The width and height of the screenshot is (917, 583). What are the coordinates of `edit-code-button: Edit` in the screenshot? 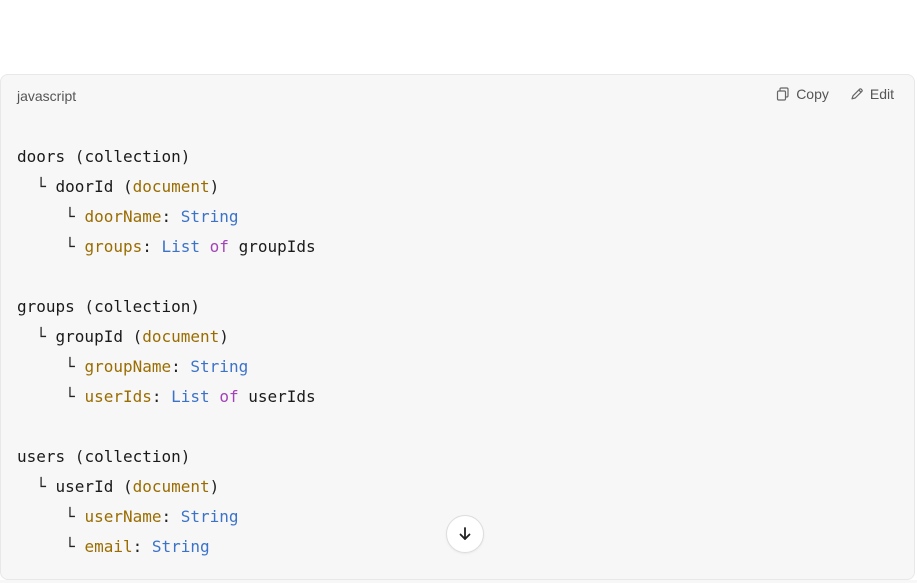 It's located at (871, 94).